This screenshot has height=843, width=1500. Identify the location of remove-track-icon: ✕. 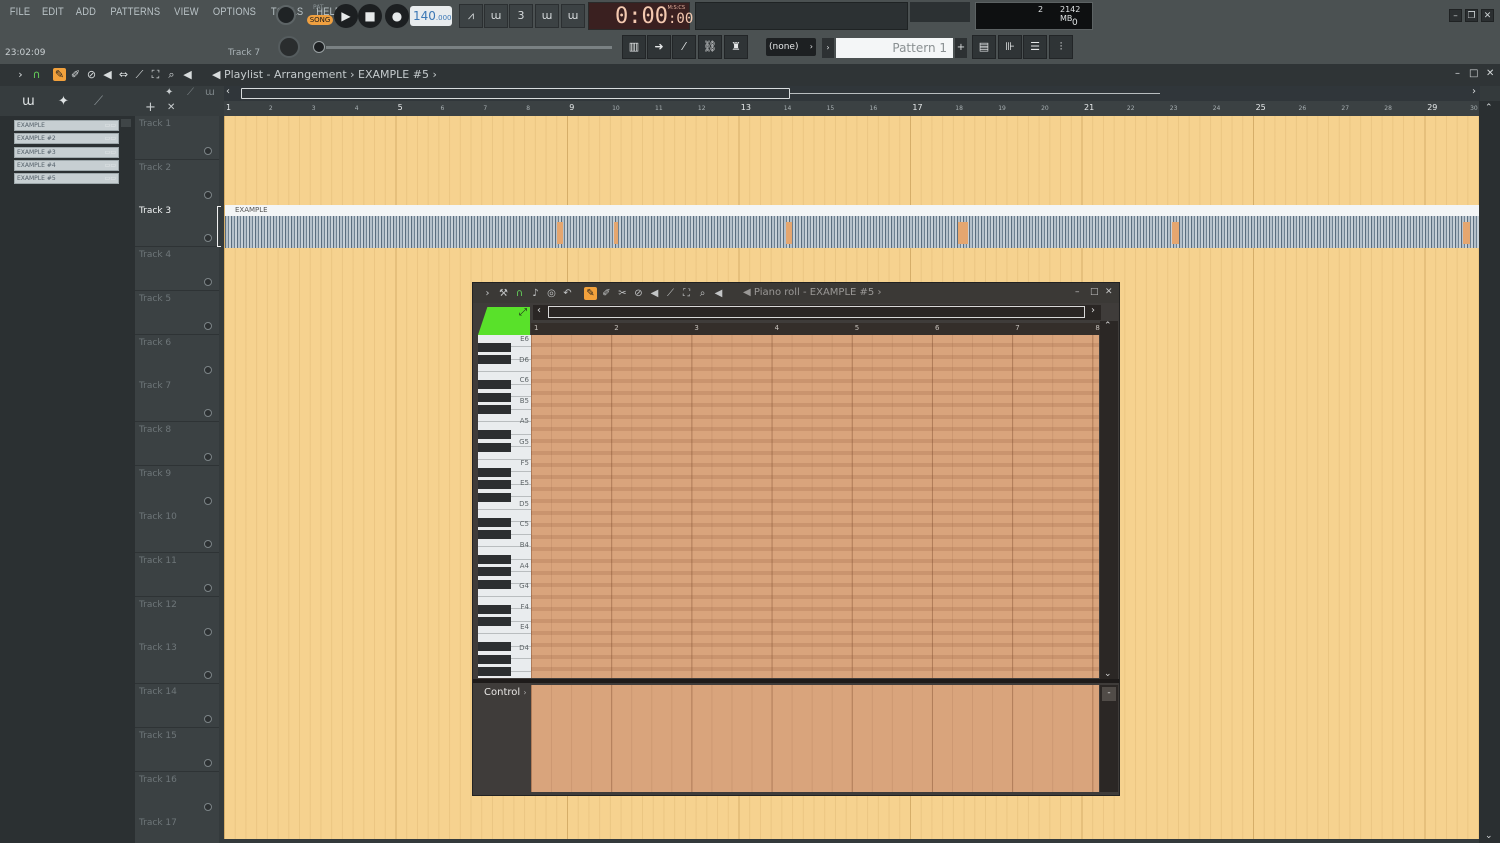
(171, 107).